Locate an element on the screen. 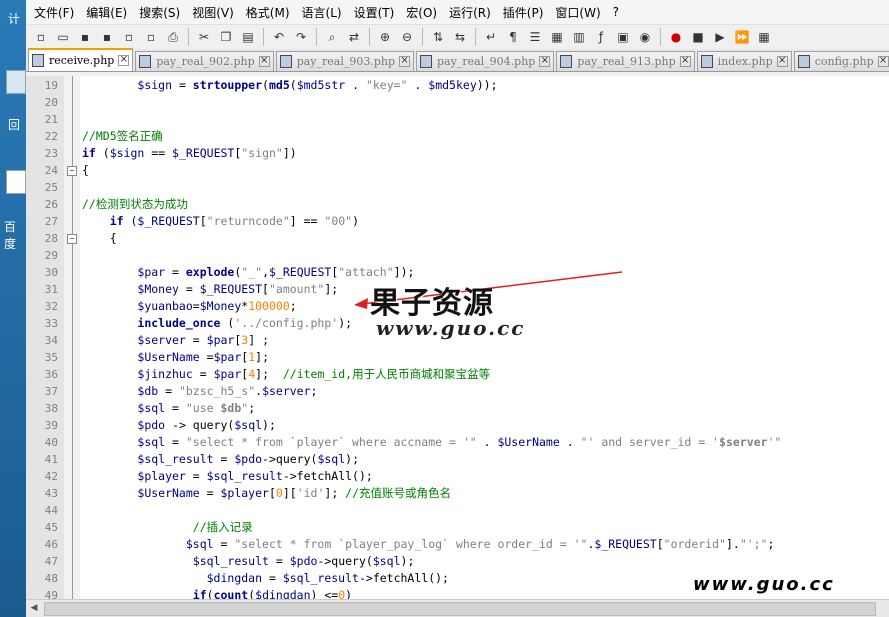 The image size is (889, 617). file-tab-label: receive.php is located at coordinates (82, 60).